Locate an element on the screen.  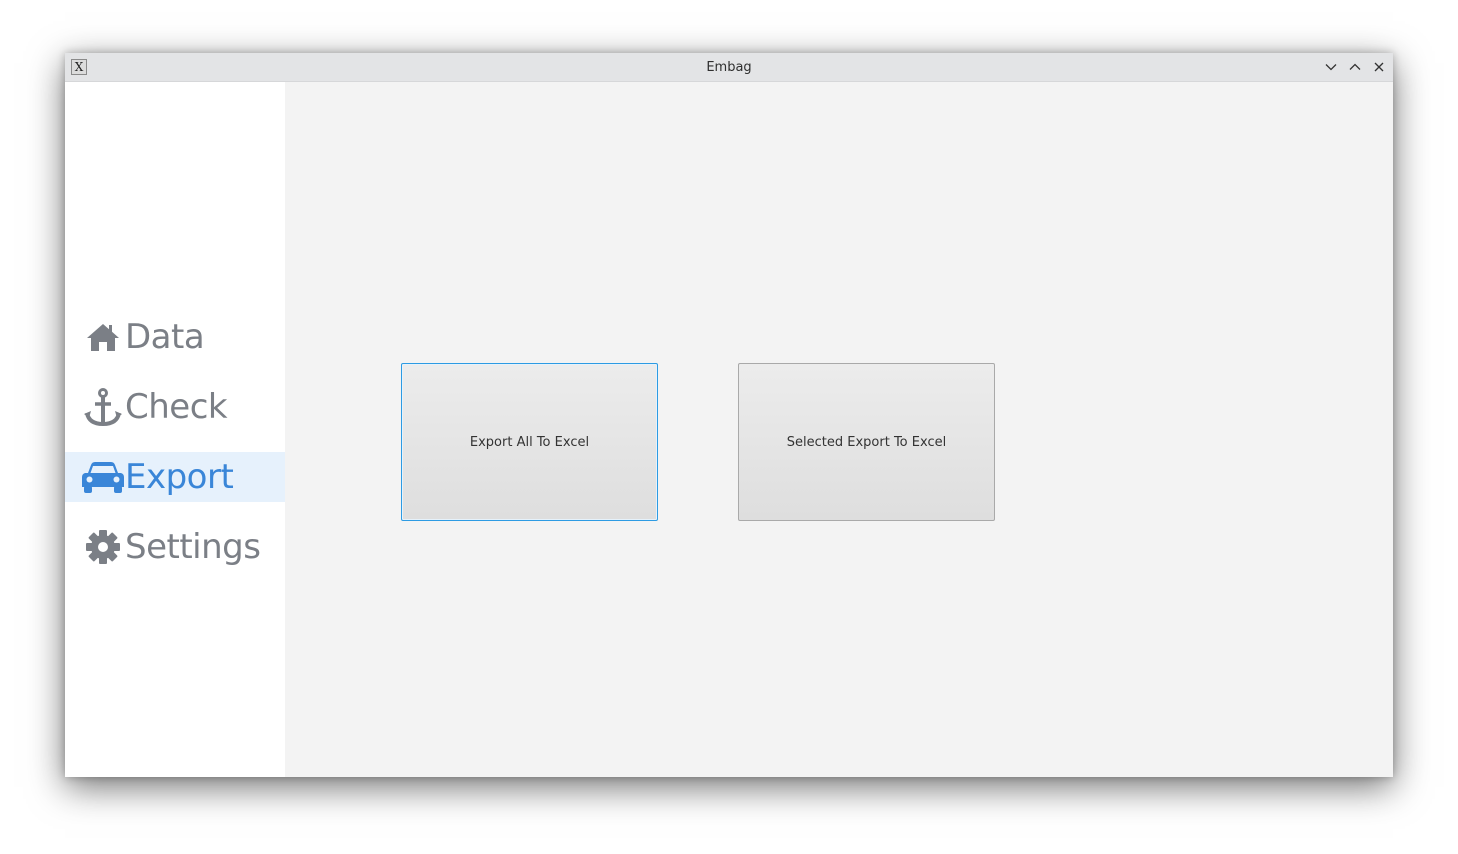
window-title: Embag is located at coordinates (729, 67).